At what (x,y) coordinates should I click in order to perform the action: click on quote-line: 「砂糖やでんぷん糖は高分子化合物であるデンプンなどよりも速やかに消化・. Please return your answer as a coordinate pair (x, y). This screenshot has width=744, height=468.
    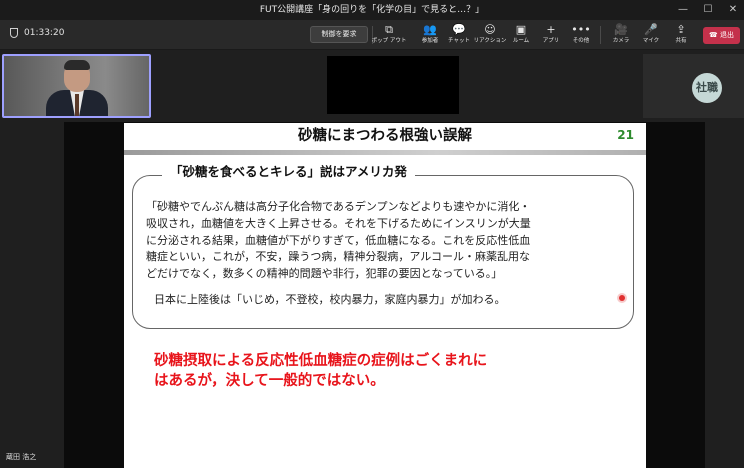
    Looking at the image, I should click on (338, 206).